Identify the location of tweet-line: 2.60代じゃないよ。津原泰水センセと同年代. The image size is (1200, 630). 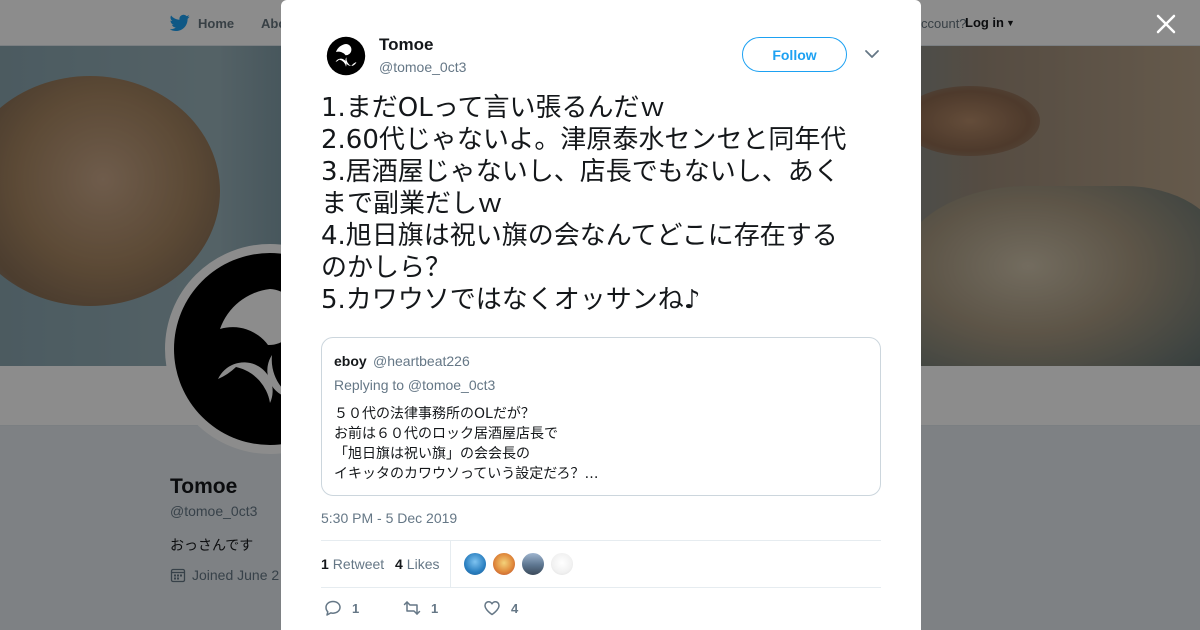
(584, 140).